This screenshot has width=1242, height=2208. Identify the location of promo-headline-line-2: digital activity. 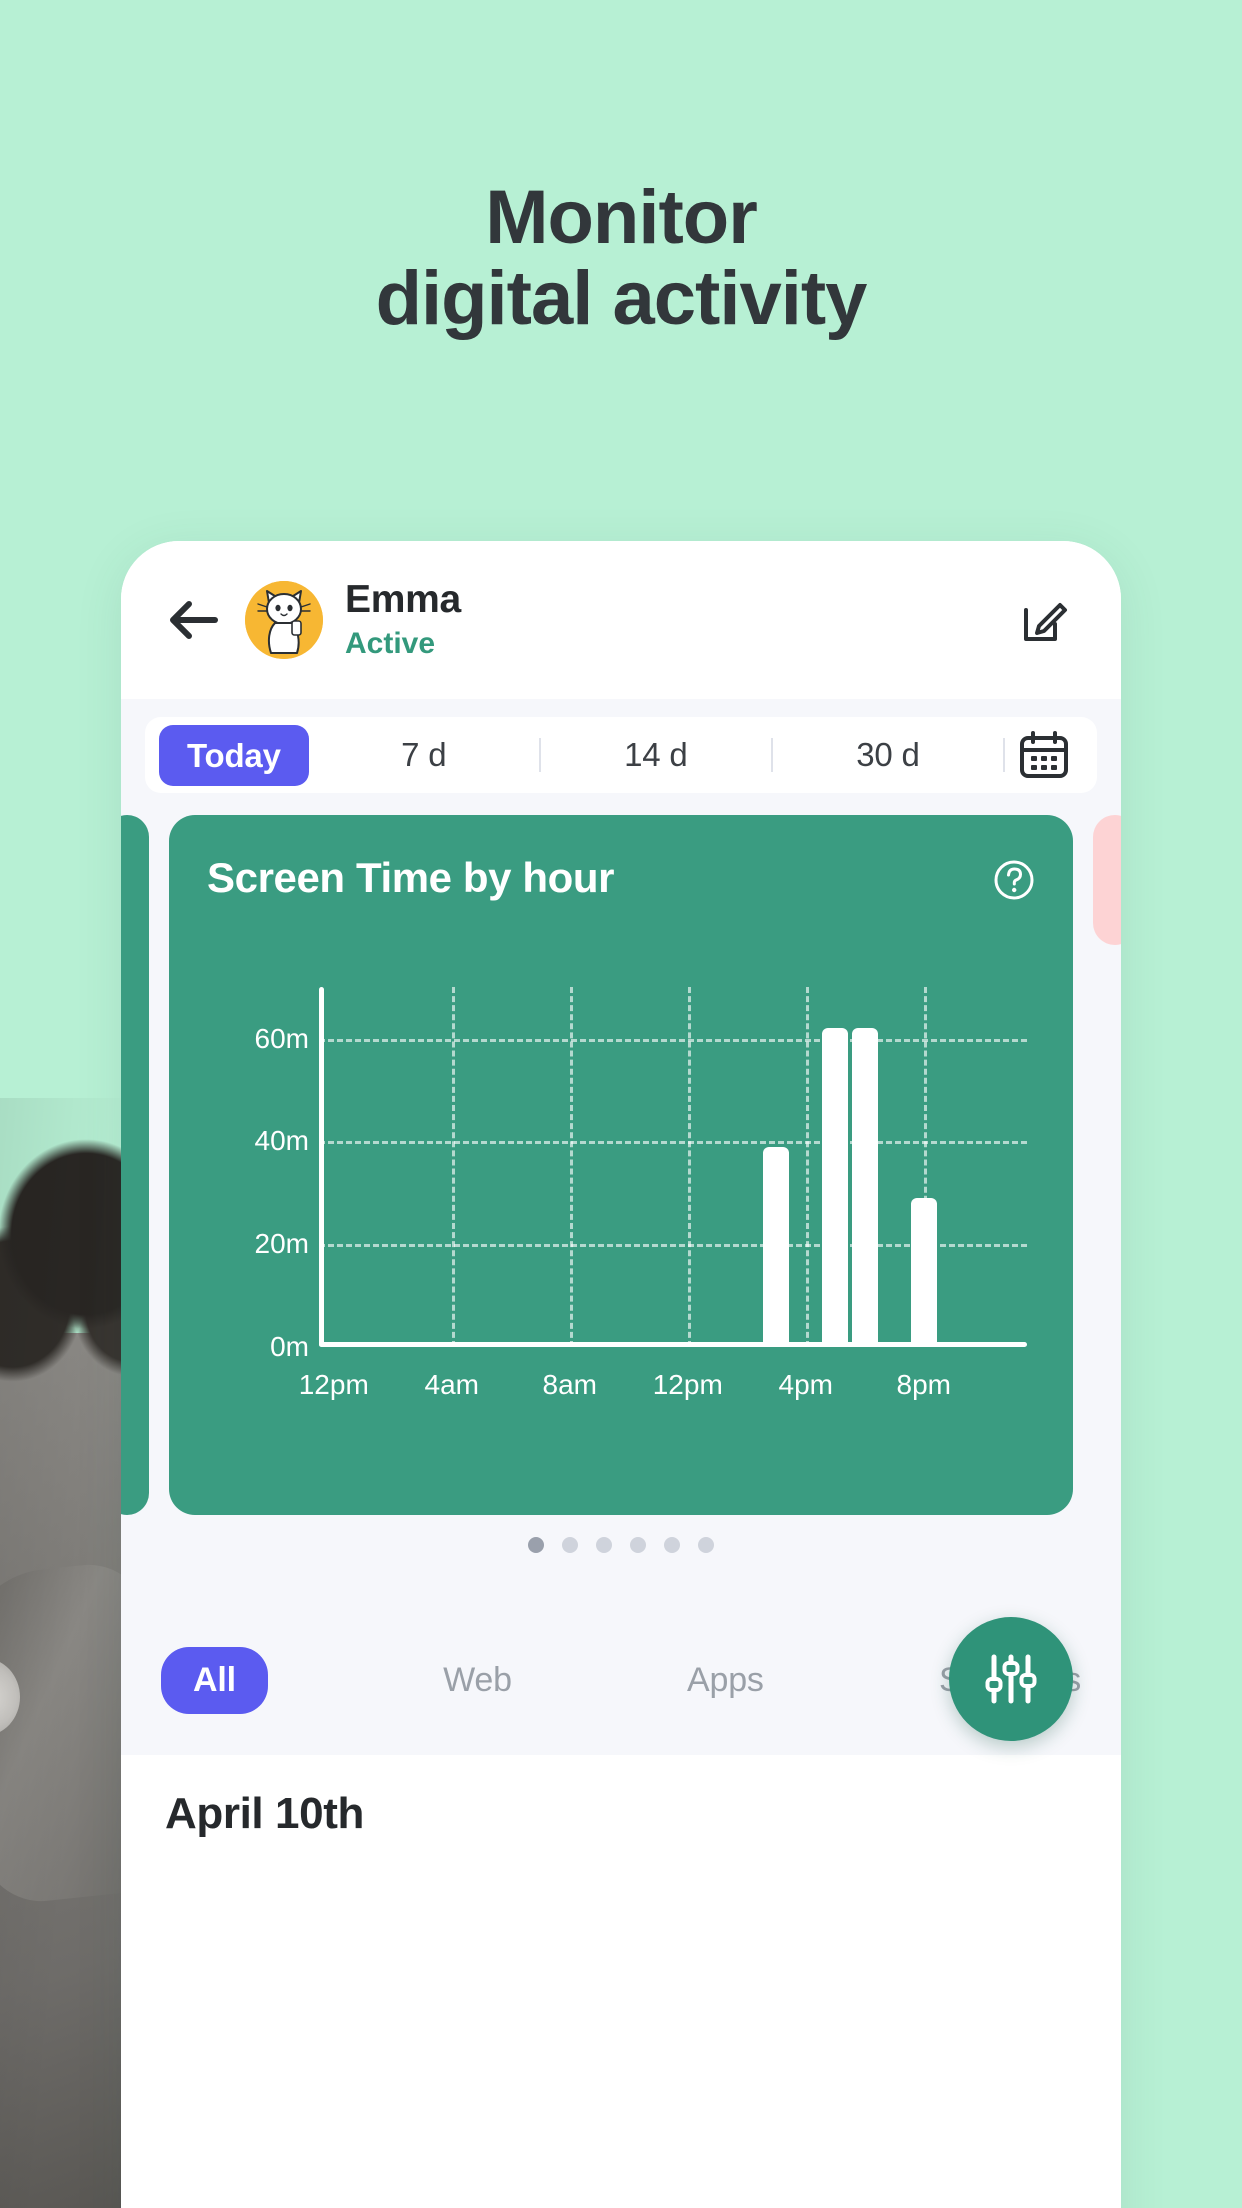
(621, 298).